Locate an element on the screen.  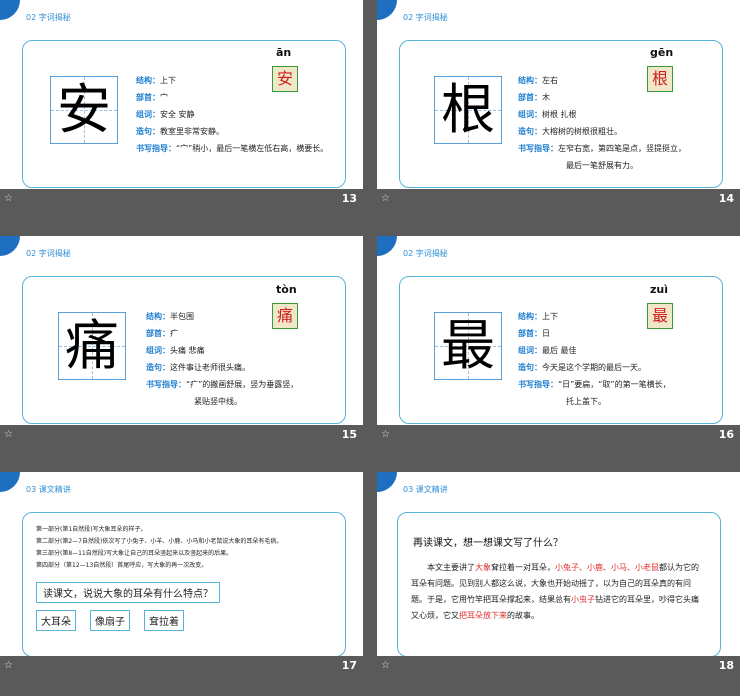
highlight-text: 小虫子 is located at coordinates (583, 599).